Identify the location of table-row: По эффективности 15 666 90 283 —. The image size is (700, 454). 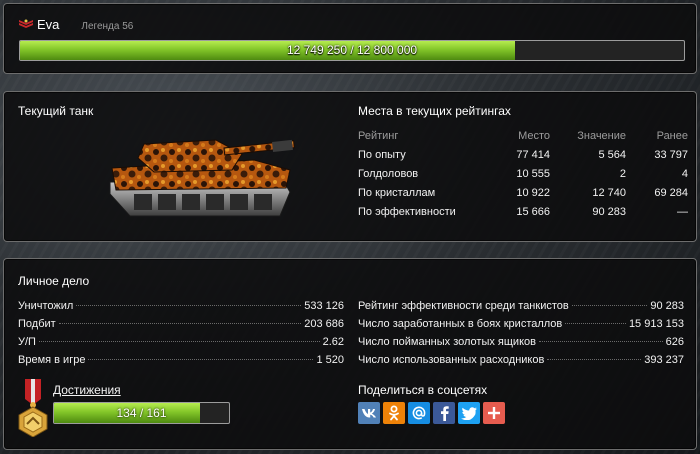
(523, 211).